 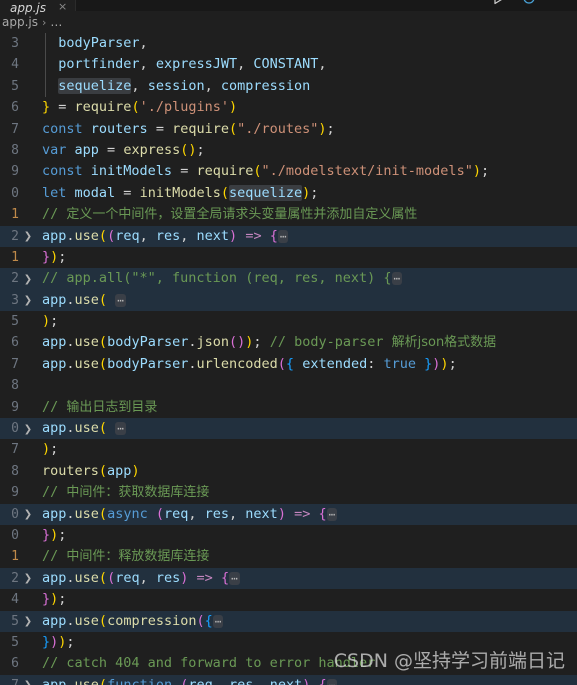 What do you see at coordinates (15, 514) in the screenshot?
I see `line-number: 0` at bounding box center [15, 514].